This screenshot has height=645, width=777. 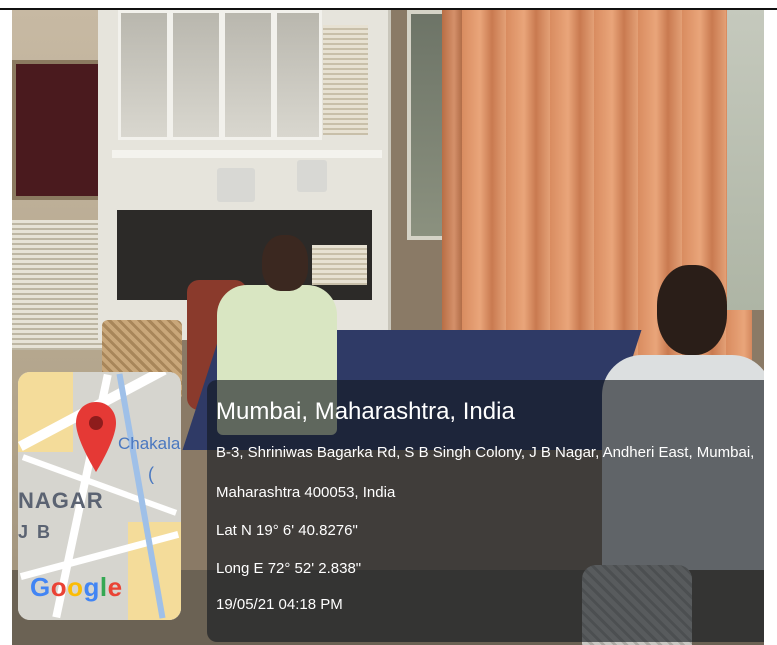 What do you see at coordinates (279, 604) in the screenshot?
I see `timestamp: 19/05/21 04:18 PM` at bounding box center [279, 604].